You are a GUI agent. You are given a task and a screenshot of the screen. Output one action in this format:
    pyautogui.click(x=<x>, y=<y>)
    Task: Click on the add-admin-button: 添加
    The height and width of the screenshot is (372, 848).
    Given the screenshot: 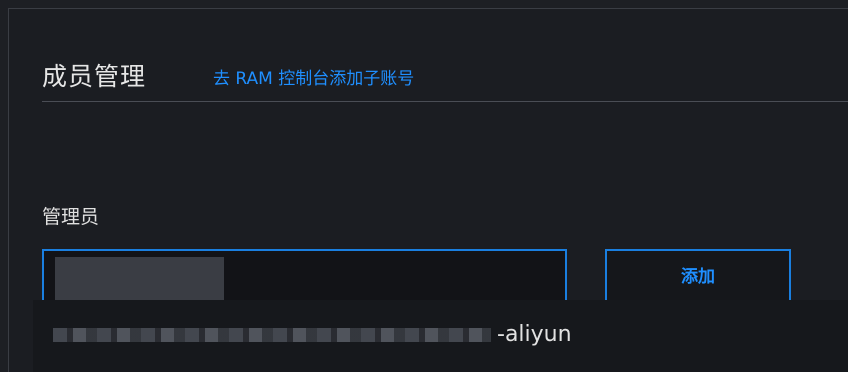 What is the action you would take?
    pyautogui.click(x=698, y=277)
    